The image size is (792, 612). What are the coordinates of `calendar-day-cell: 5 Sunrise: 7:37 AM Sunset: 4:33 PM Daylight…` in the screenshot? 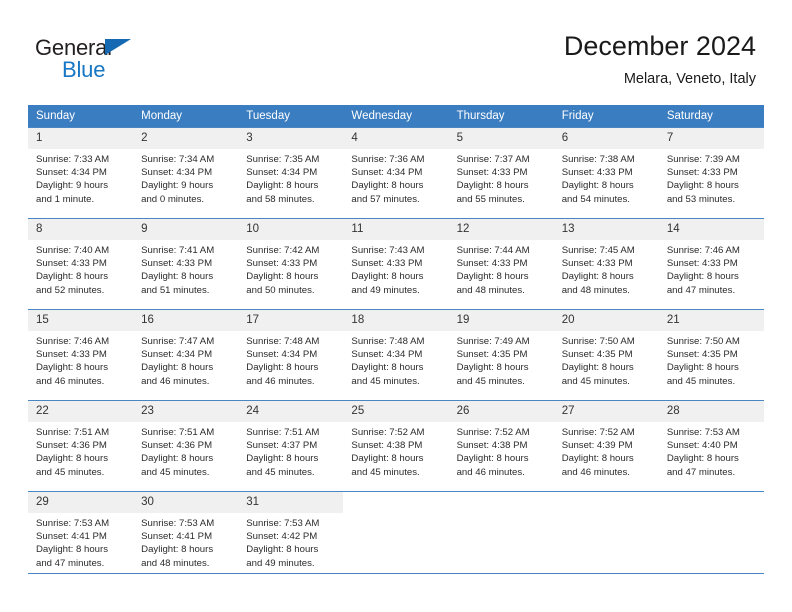 It's located at (501, 173).